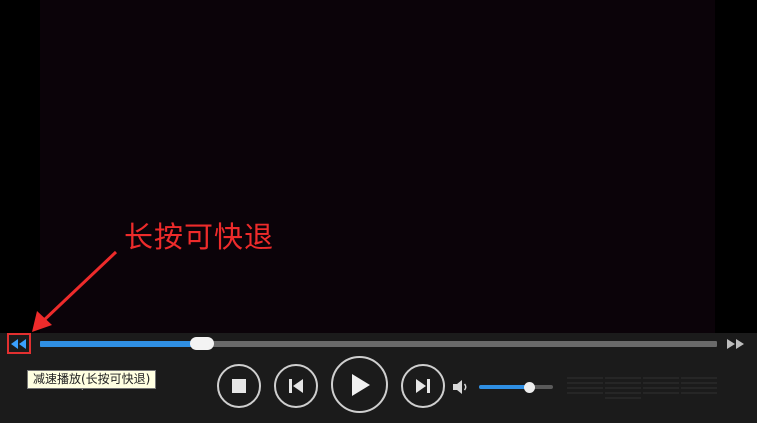  I want to click on skip-next-icon, so click(423, 386).